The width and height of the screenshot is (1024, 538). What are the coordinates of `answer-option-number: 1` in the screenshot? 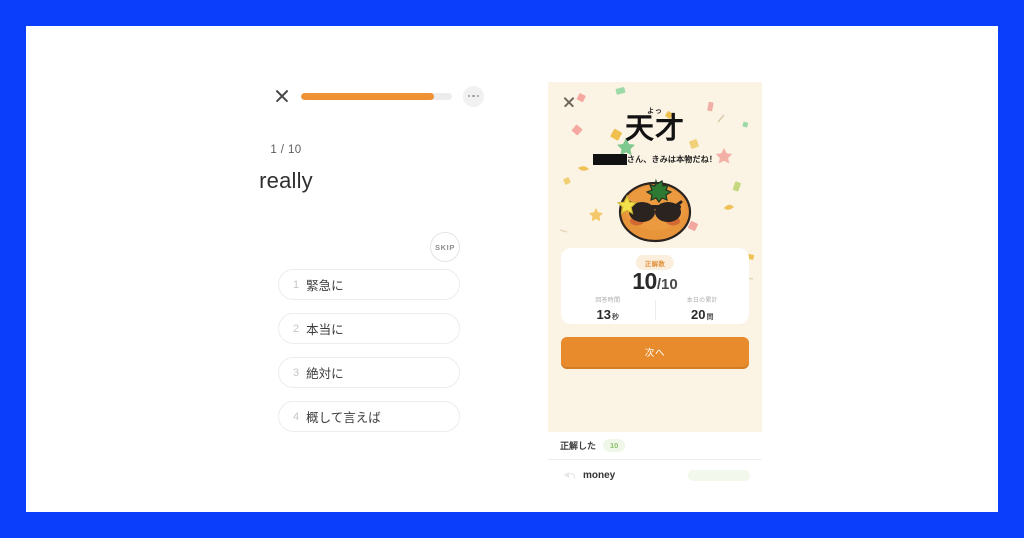 It's located at (296, 284).